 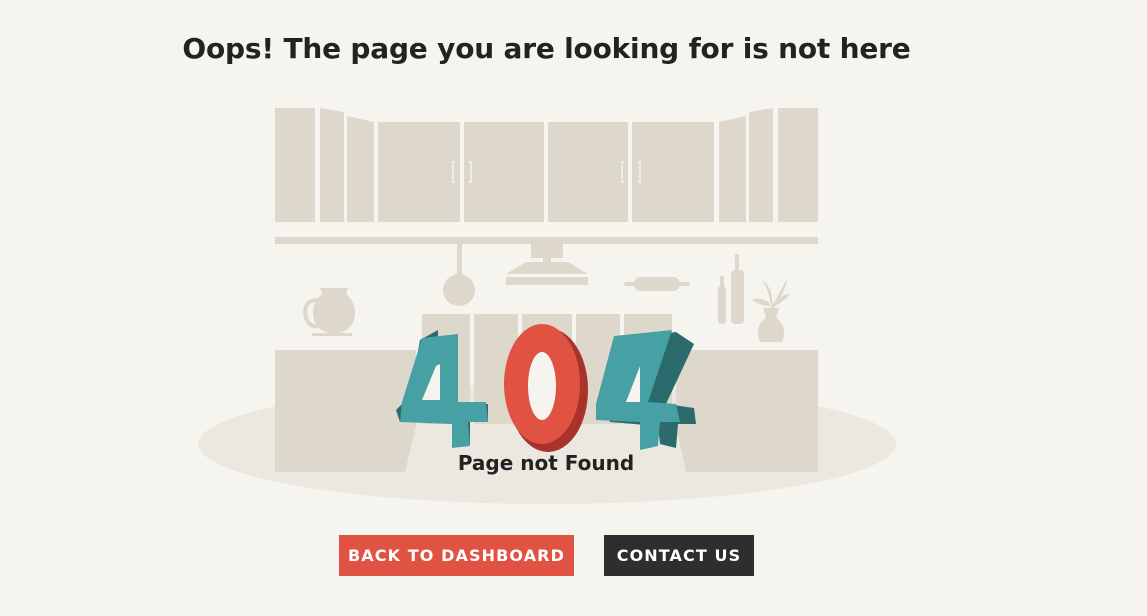 I want to click on bottles, so click(x=731, y=289).